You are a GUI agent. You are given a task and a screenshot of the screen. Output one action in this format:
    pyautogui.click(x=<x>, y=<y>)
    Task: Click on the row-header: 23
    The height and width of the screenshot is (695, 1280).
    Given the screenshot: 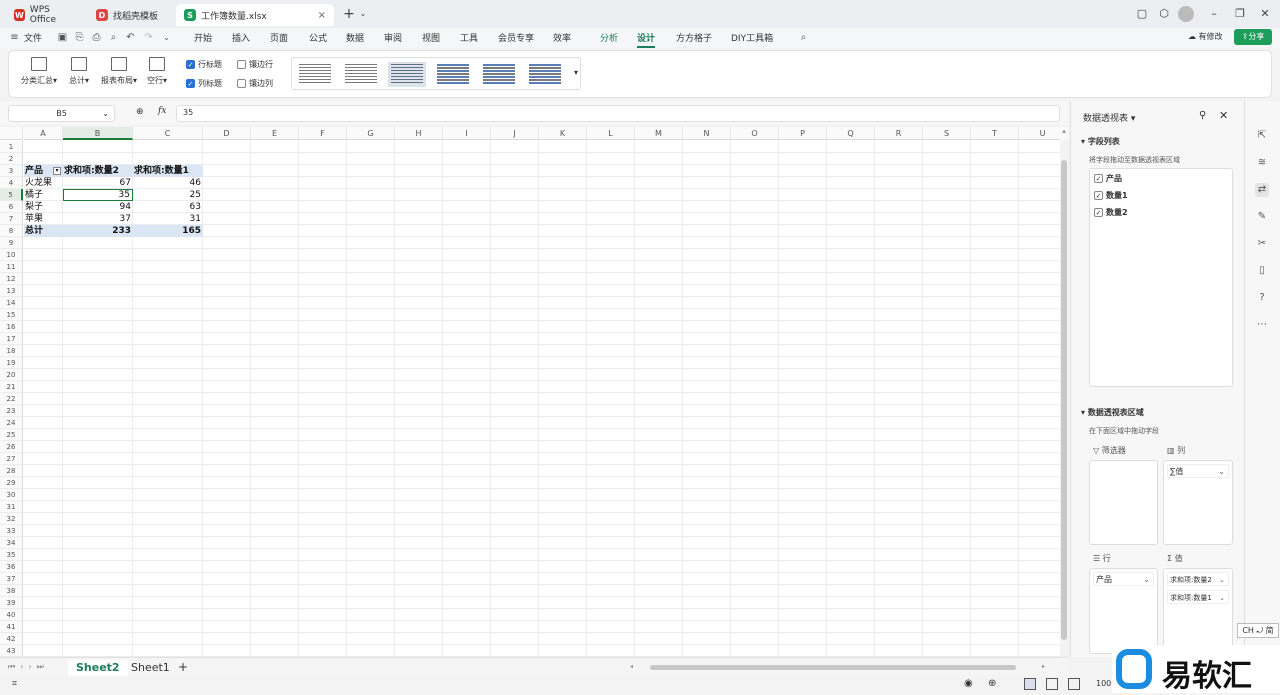 What is the action you would take?
    pyautogui.click(x=11, y=411)
    